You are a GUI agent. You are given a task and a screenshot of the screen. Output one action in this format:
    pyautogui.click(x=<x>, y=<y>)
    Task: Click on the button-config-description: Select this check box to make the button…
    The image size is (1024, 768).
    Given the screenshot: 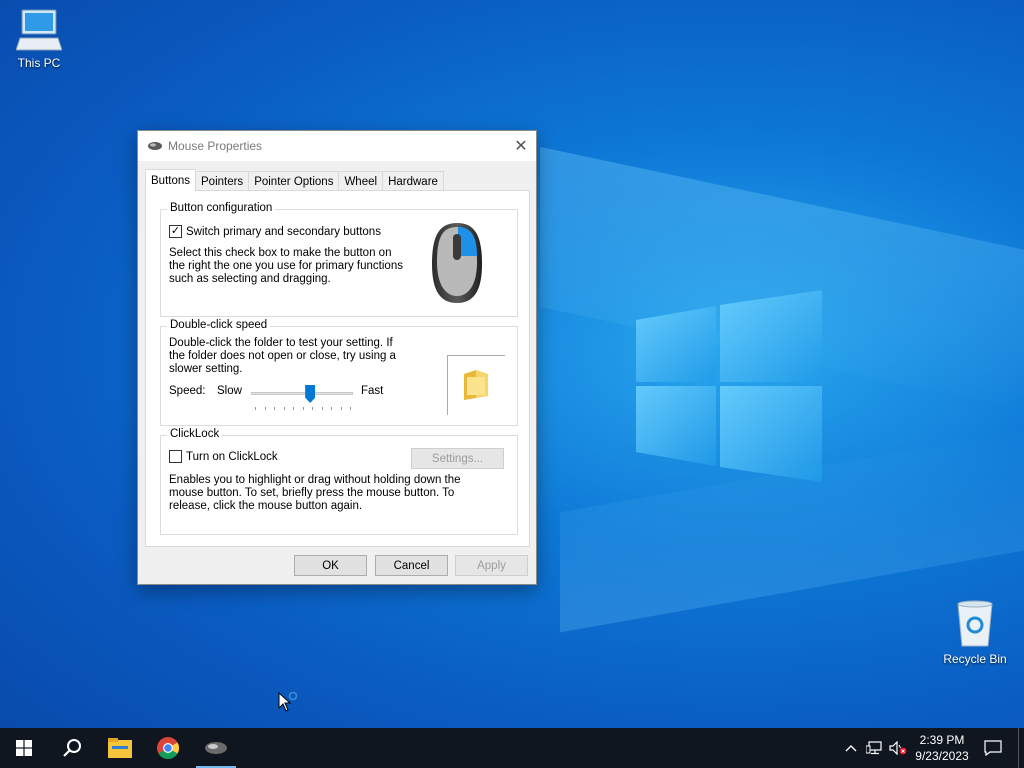 What is the action you would take?
    pyautogui.click(x=286, y=266)
    